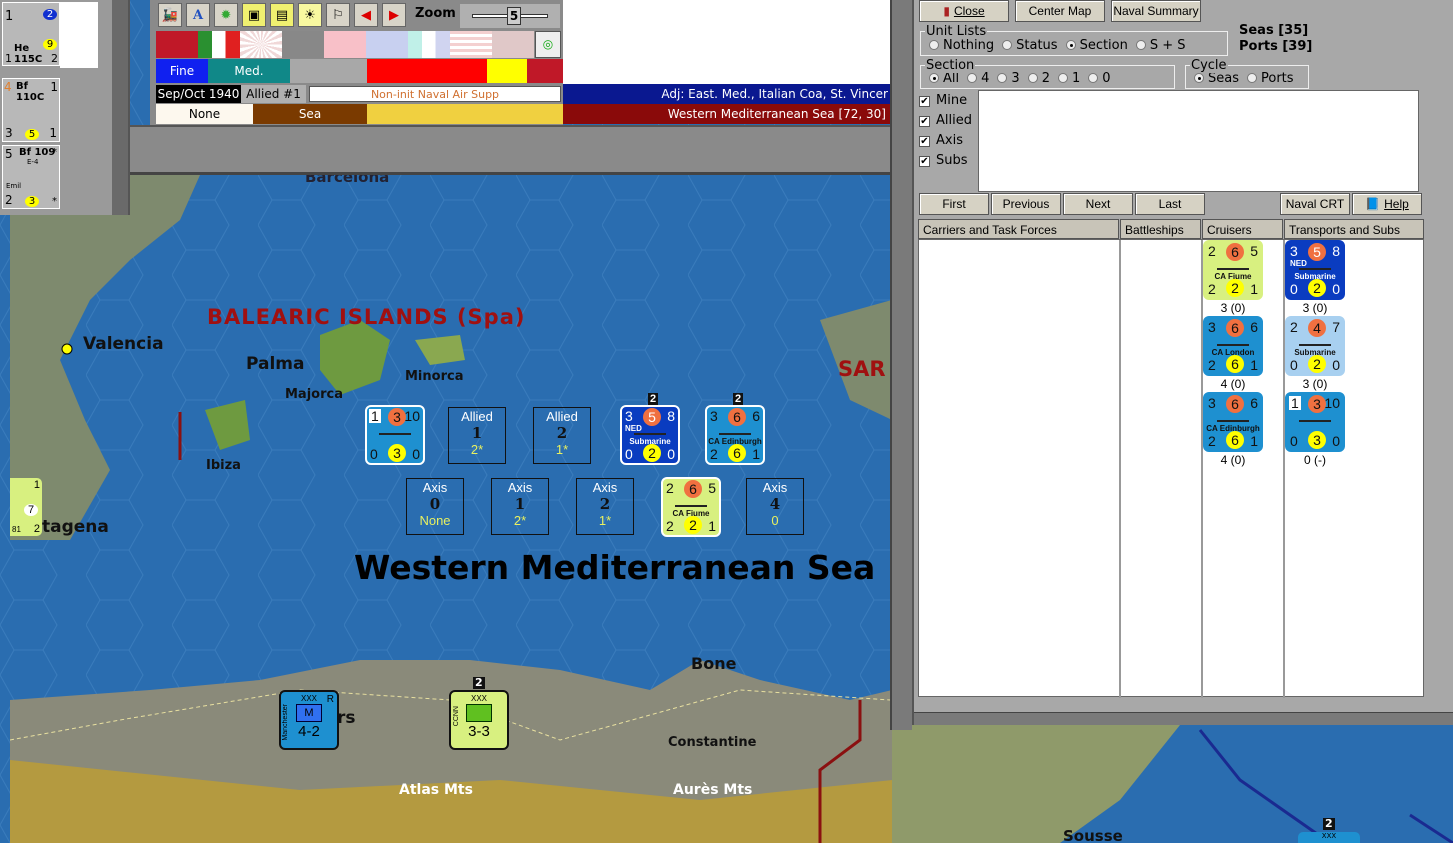  What do you see at coordinates (26, 507) in the screenshot?
I see `partial-air-counter: 1 7 81 2` at bounding box center [26, 507].